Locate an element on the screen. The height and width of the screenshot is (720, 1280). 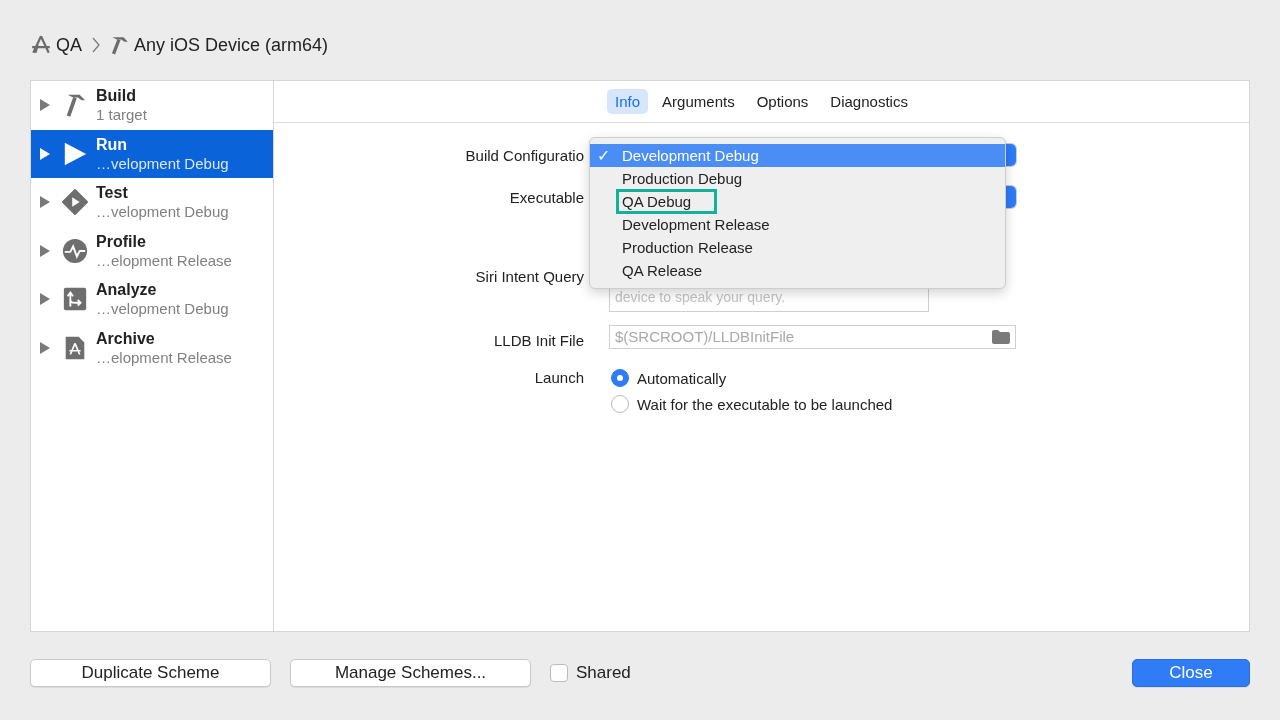
field-label: Siri Intent Query is located at coordinates (529, 276).